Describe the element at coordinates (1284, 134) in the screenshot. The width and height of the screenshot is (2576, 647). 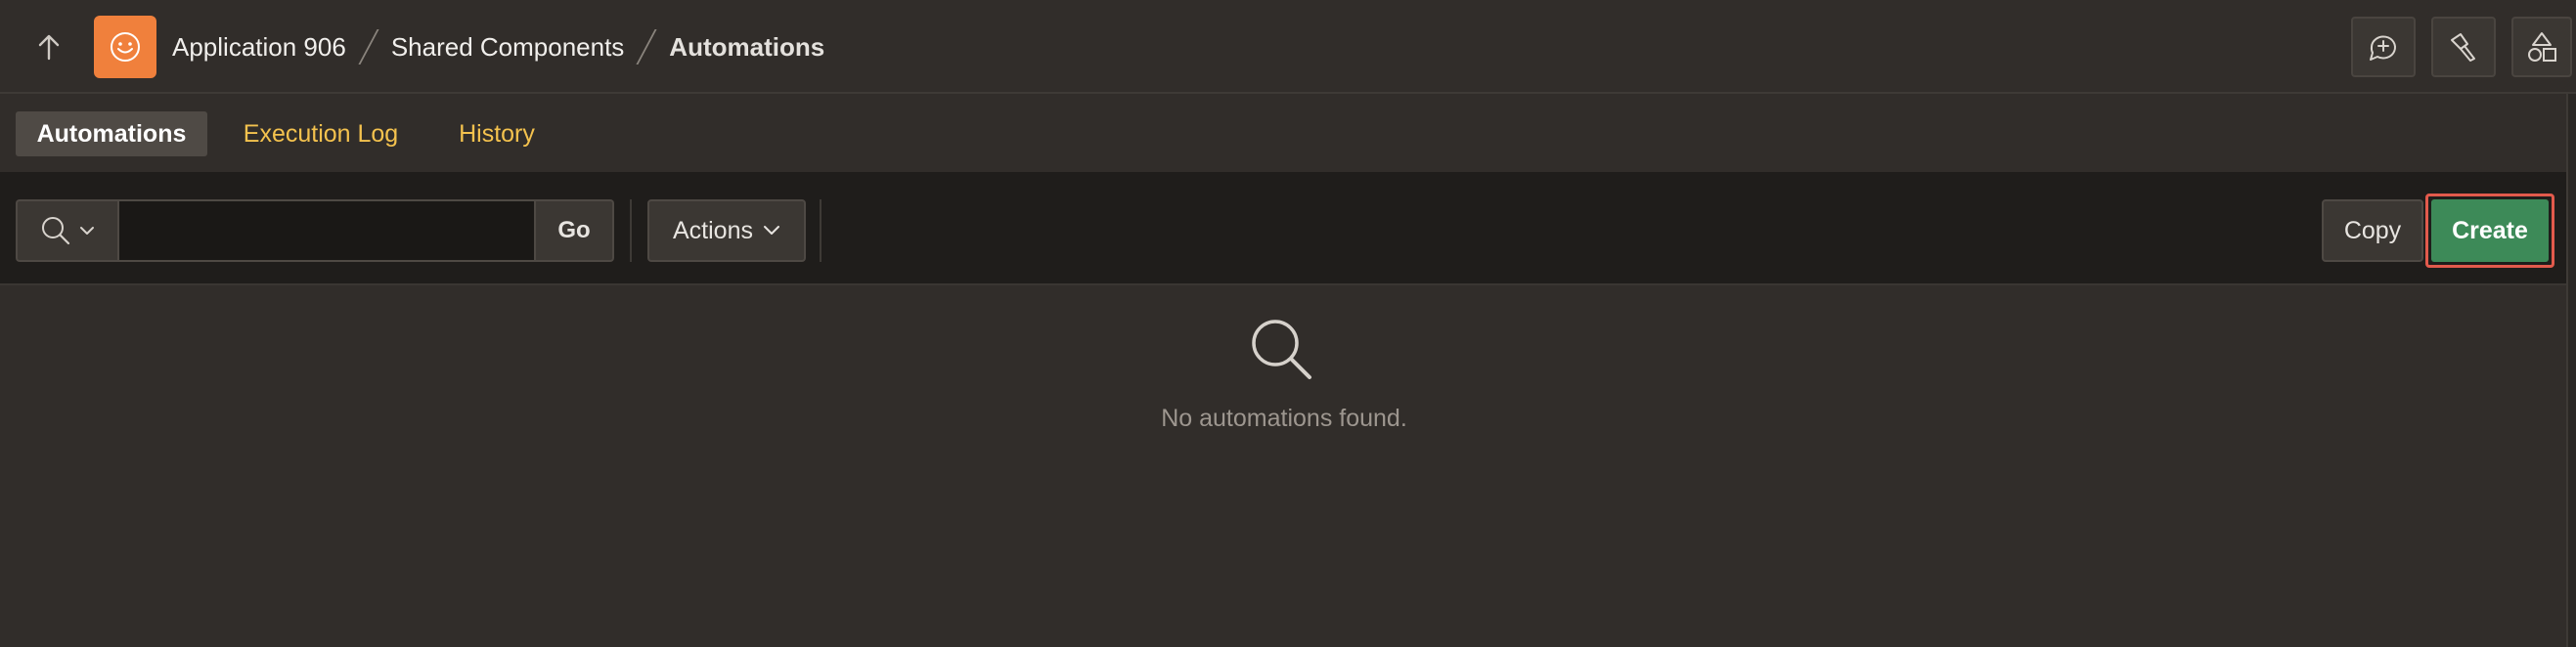
I see `tab-bar: Automations Execution Log History` at that location.